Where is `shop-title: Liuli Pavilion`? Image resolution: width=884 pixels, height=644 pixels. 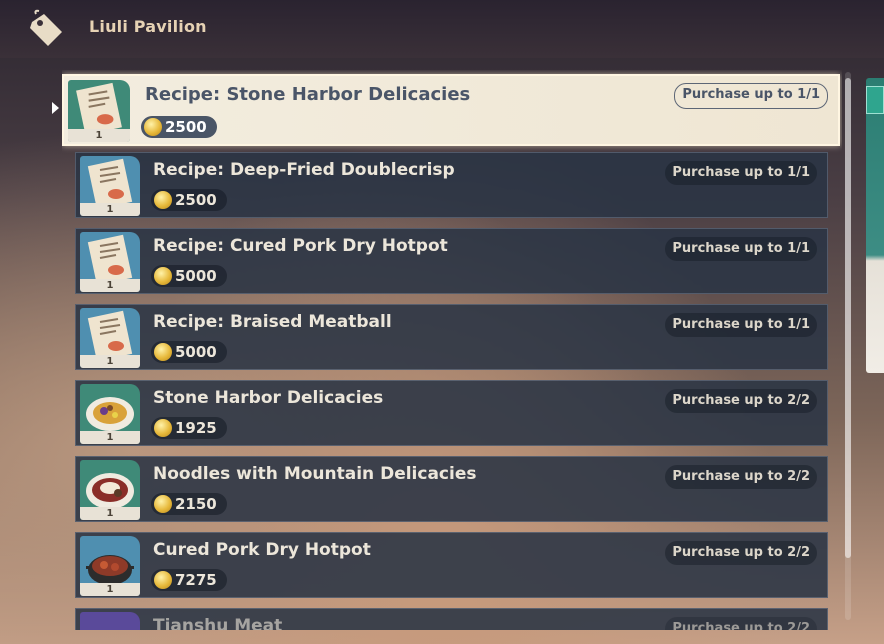
shop-title: Liuli Pavilion is located at coordinates (148, 26).